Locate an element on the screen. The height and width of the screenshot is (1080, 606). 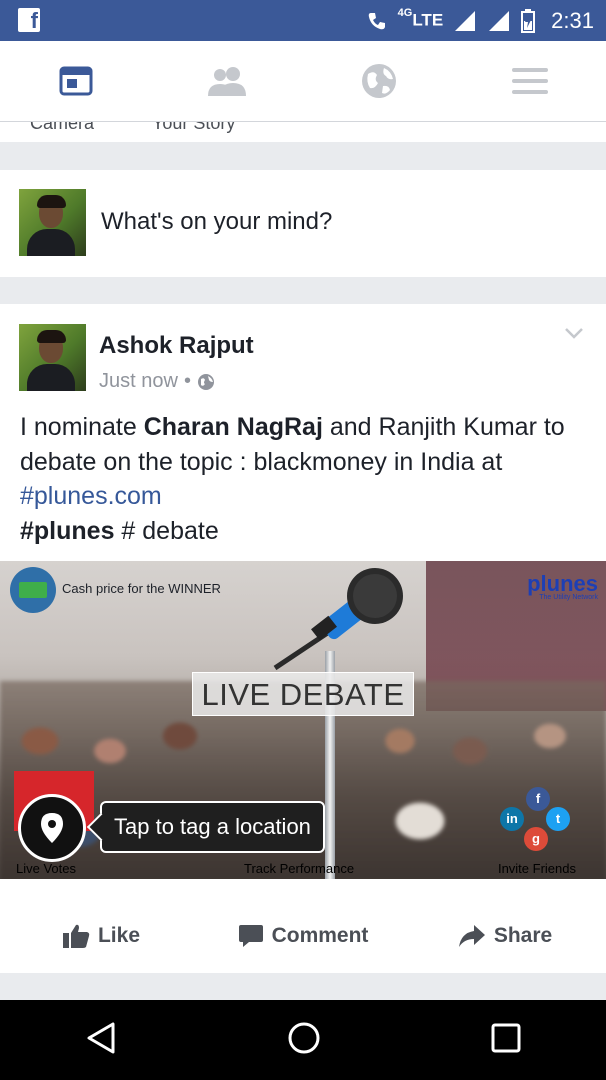
tagged-user: Charan NagRaj is located at coordinates (233, 427).